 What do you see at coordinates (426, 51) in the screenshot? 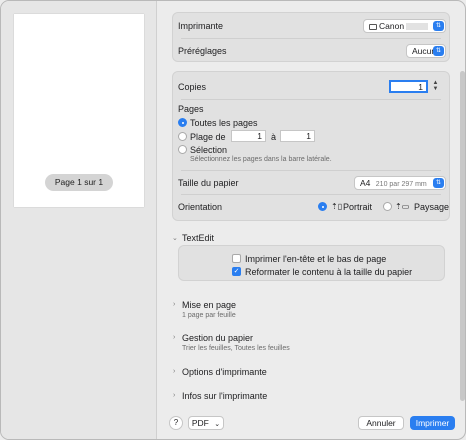
I see `presets-select: Aucun ⇅` at bounding box center [426, 51].